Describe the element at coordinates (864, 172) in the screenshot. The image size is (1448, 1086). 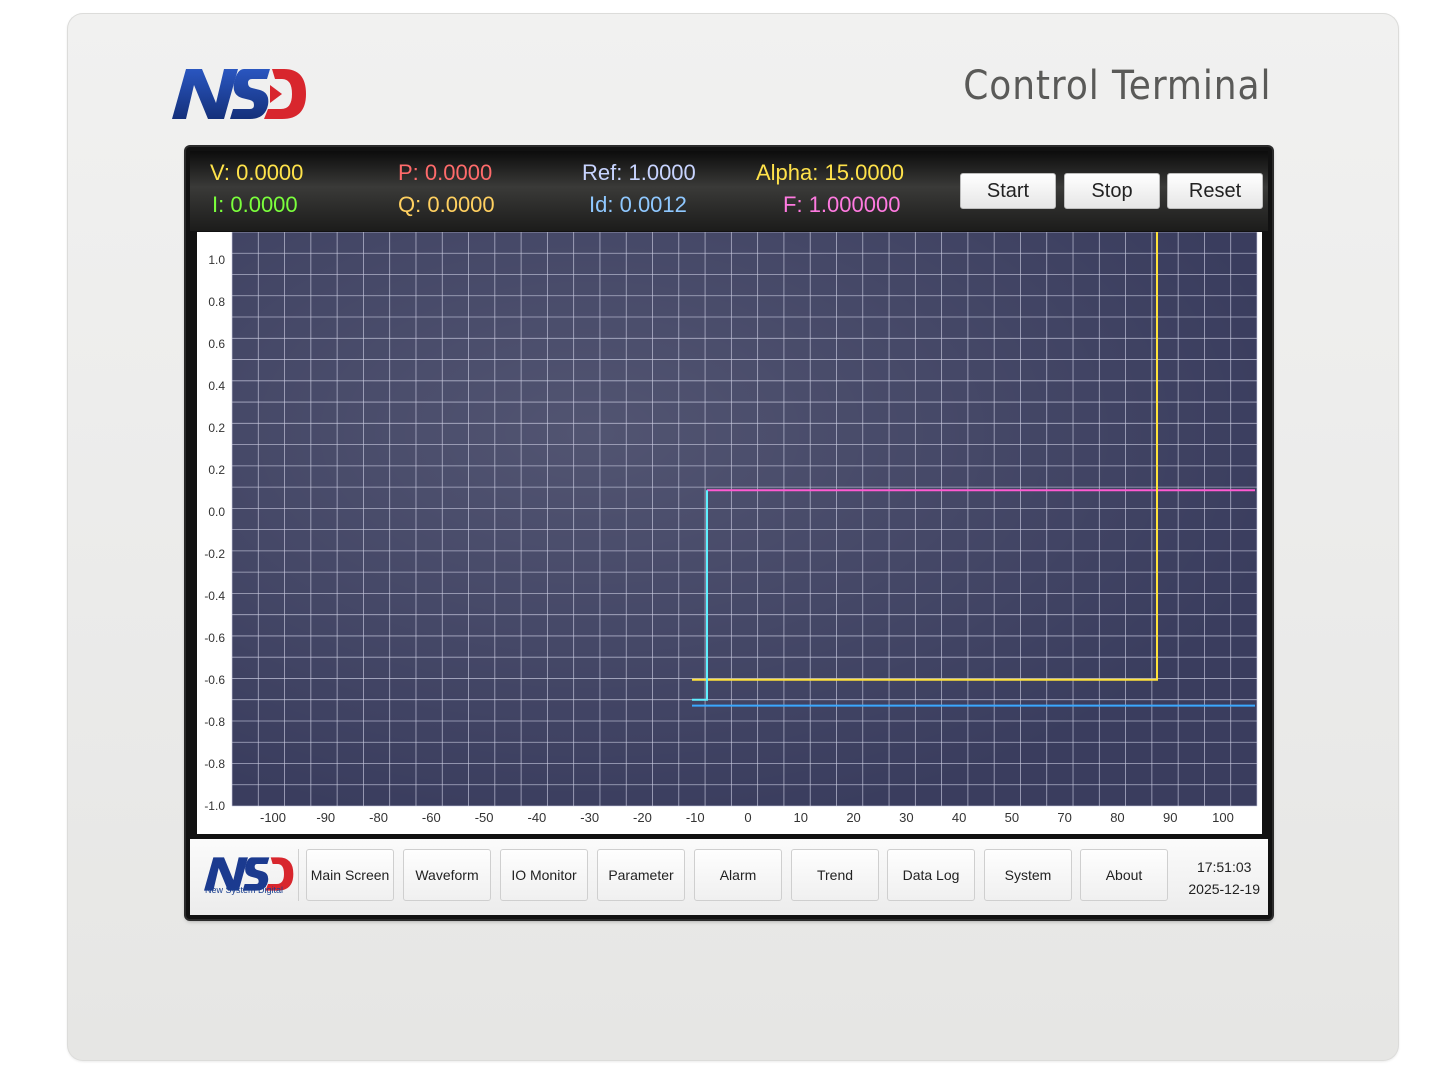
I see `readout-alpha-value: 15.0000` at that location.